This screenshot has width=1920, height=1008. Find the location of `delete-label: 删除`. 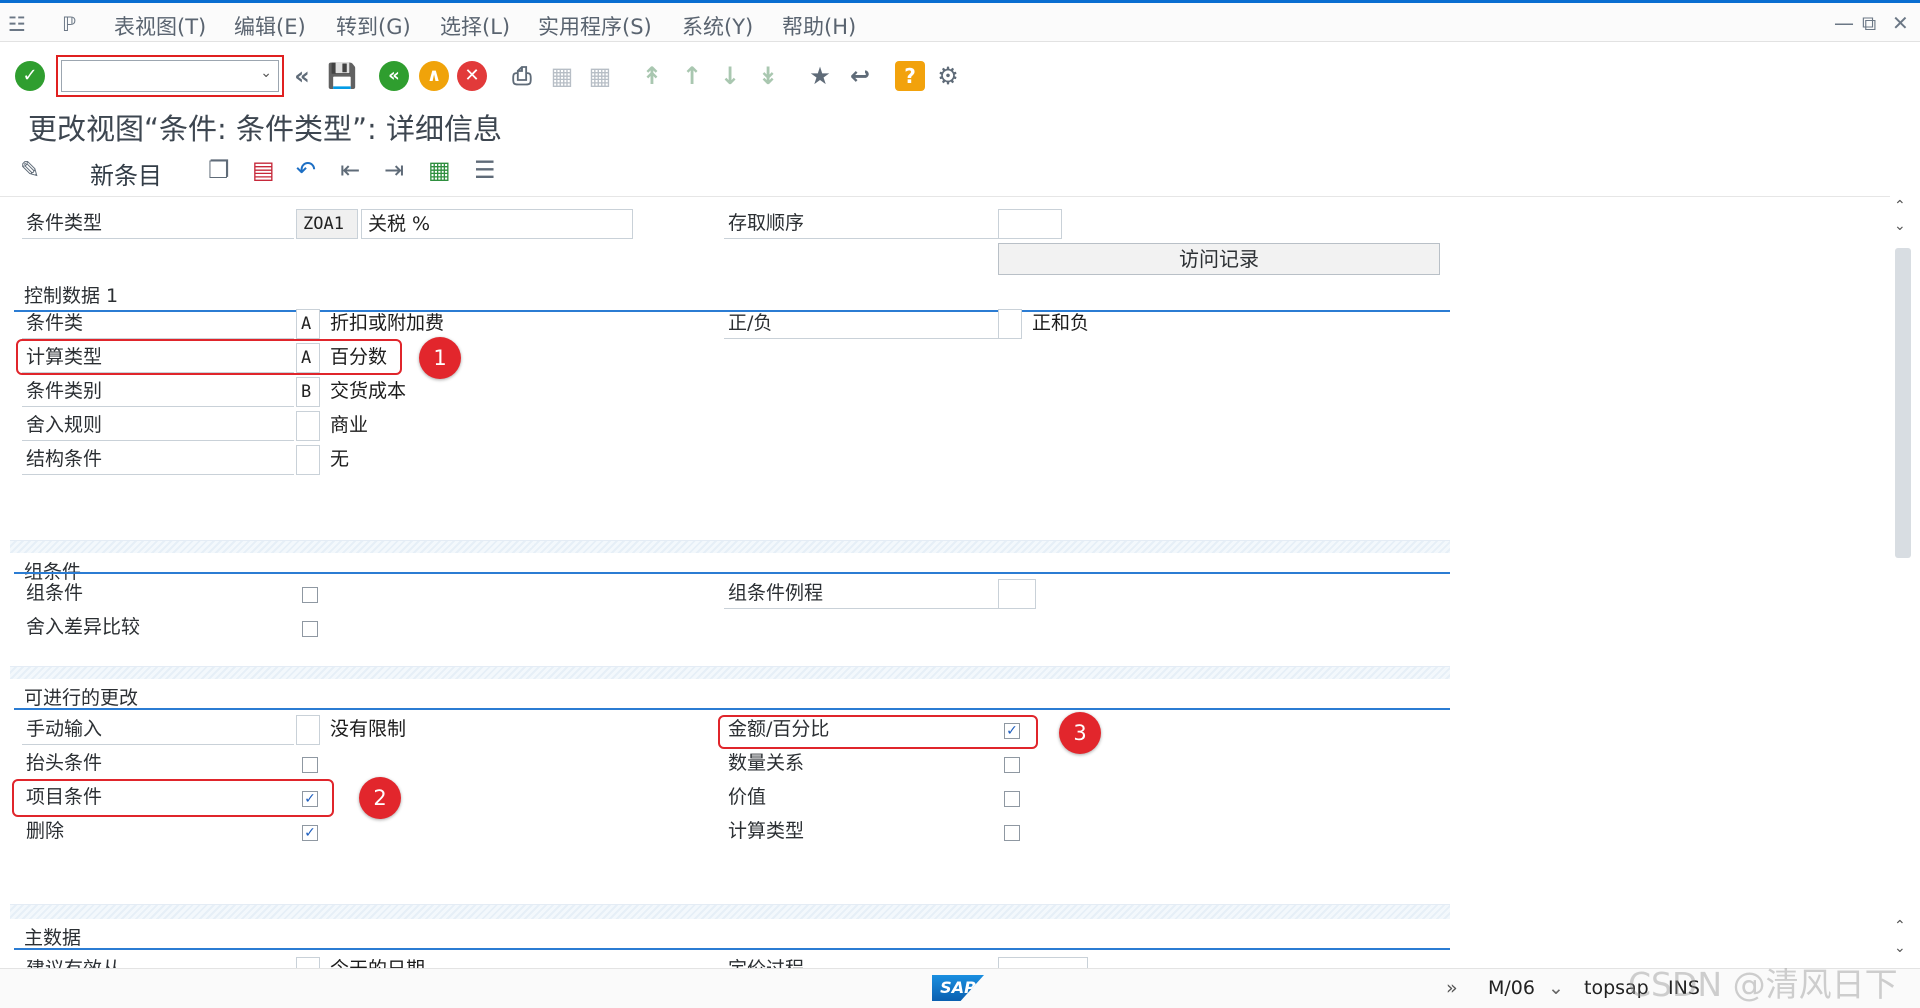

delete-label: 删除 is located at coordinates (45, 831).